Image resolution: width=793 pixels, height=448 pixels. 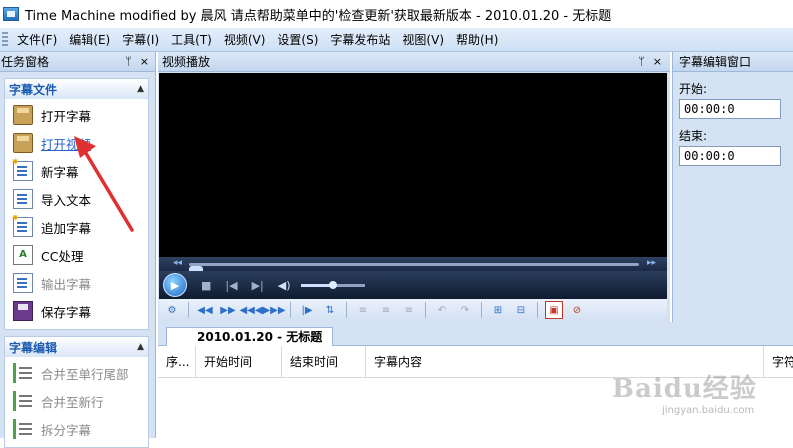 I want to click on insert-before-icon: ⊞, so click(x=498, y=310).